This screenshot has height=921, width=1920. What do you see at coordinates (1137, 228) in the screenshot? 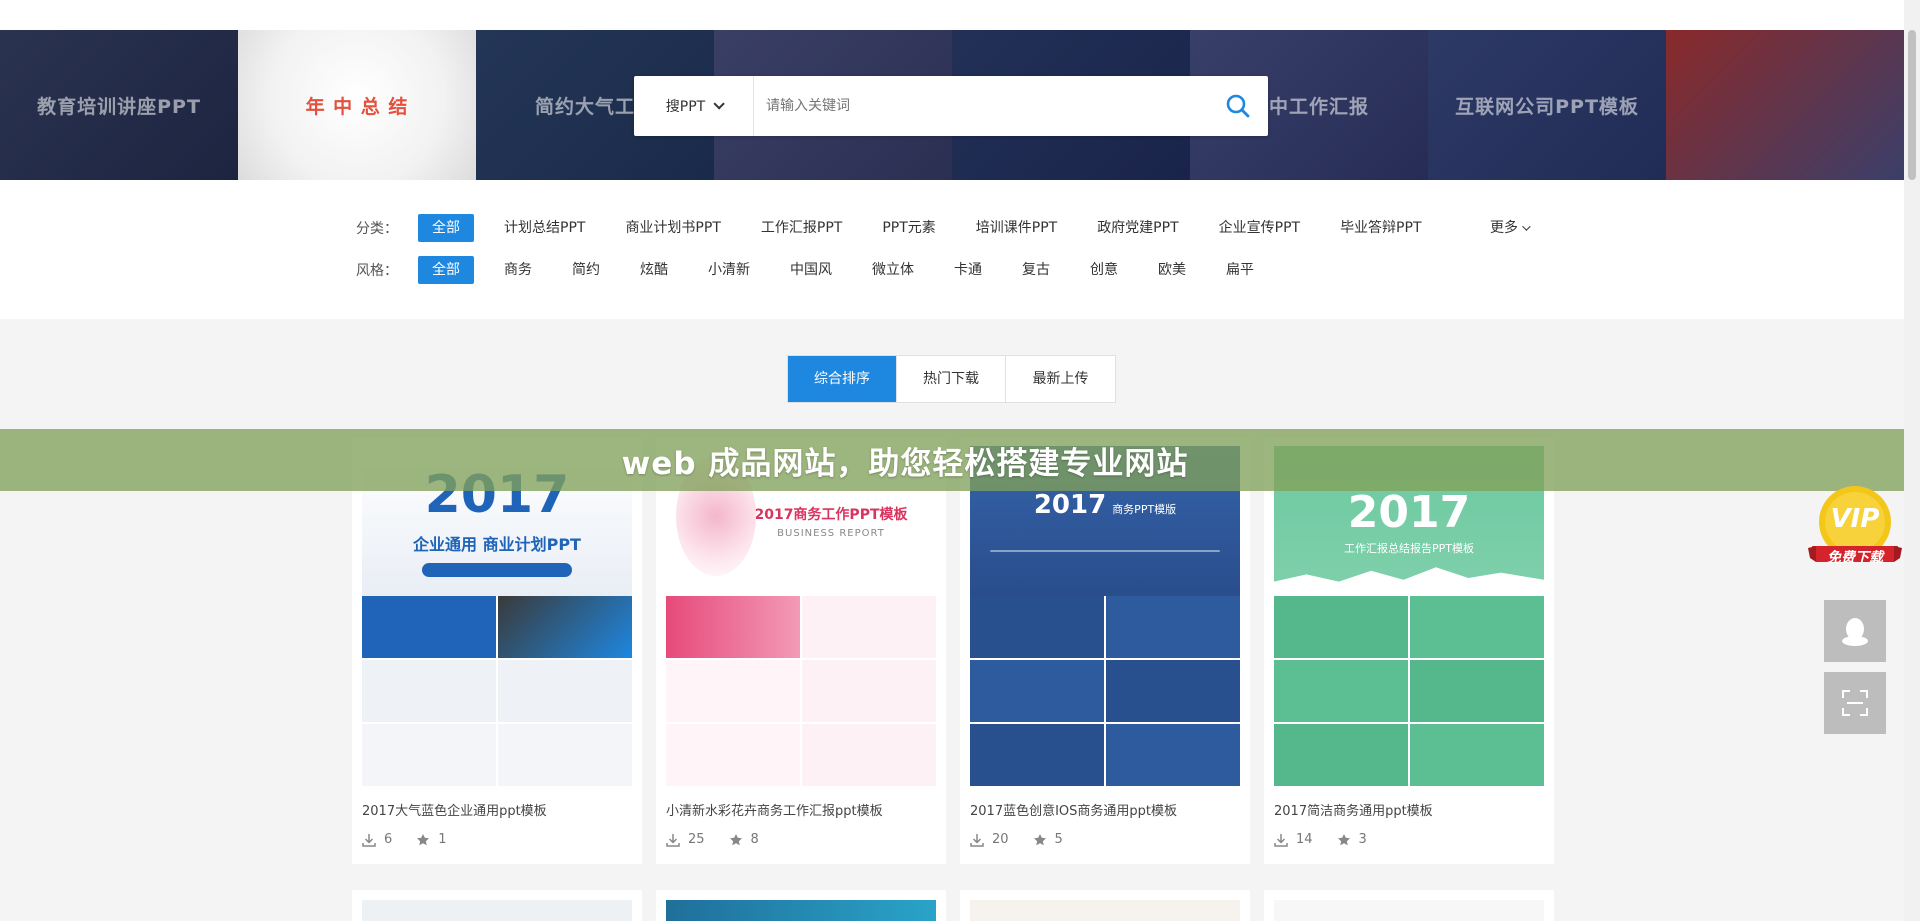
I see `category-chip: 政府党建PPT` at bounding box center [1137, 228].